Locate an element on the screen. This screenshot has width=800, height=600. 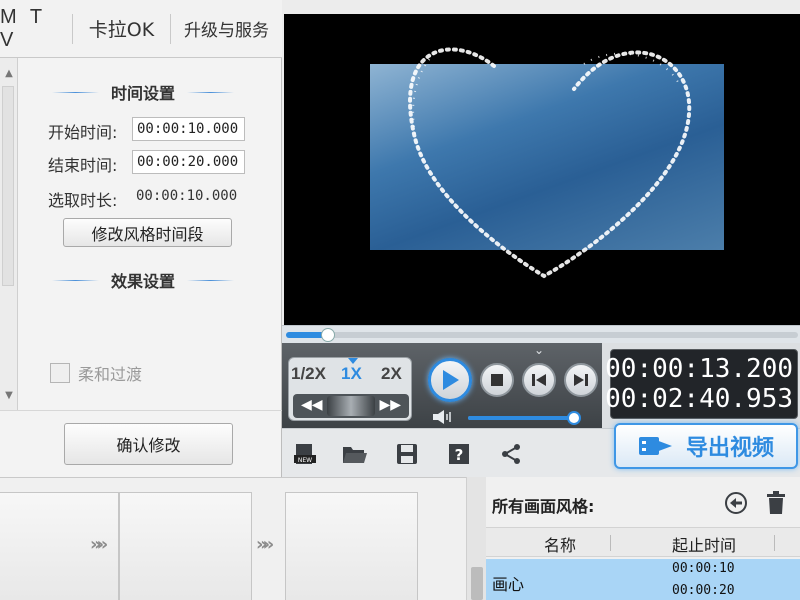
volume-icon is located at coordinates (443, 417).